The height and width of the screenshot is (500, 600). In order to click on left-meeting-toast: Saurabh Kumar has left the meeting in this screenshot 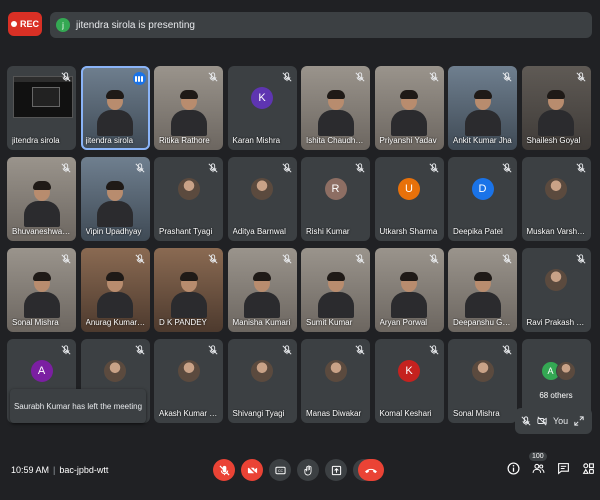, I will do `click(78, 406)`.